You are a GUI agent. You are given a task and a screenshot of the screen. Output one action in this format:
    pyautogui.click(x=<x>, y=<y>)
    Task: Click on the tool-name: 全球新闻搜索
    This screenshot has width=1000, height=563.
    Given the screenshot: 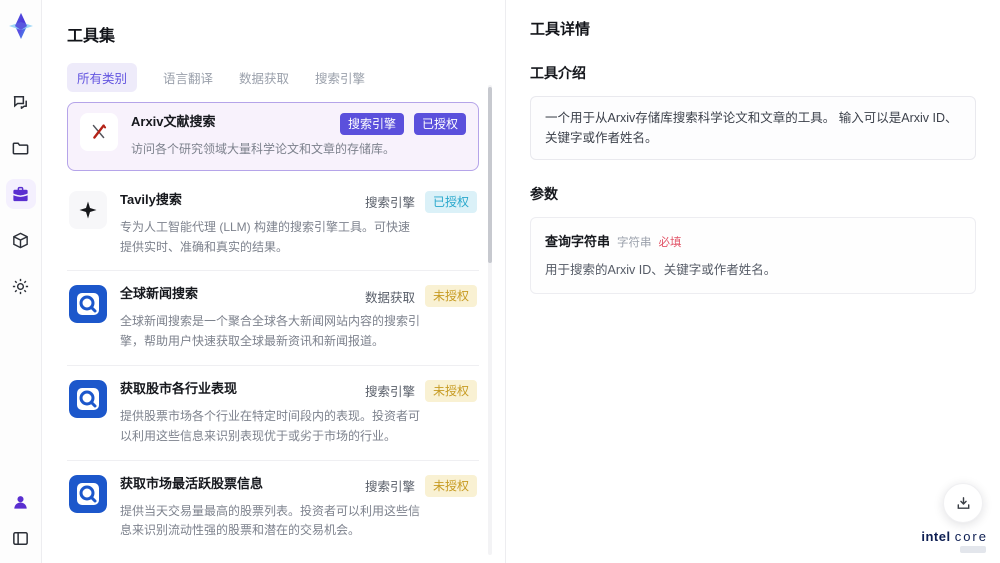 What is the action you would take?
    pyautogui.click(x=159, y=294)
    